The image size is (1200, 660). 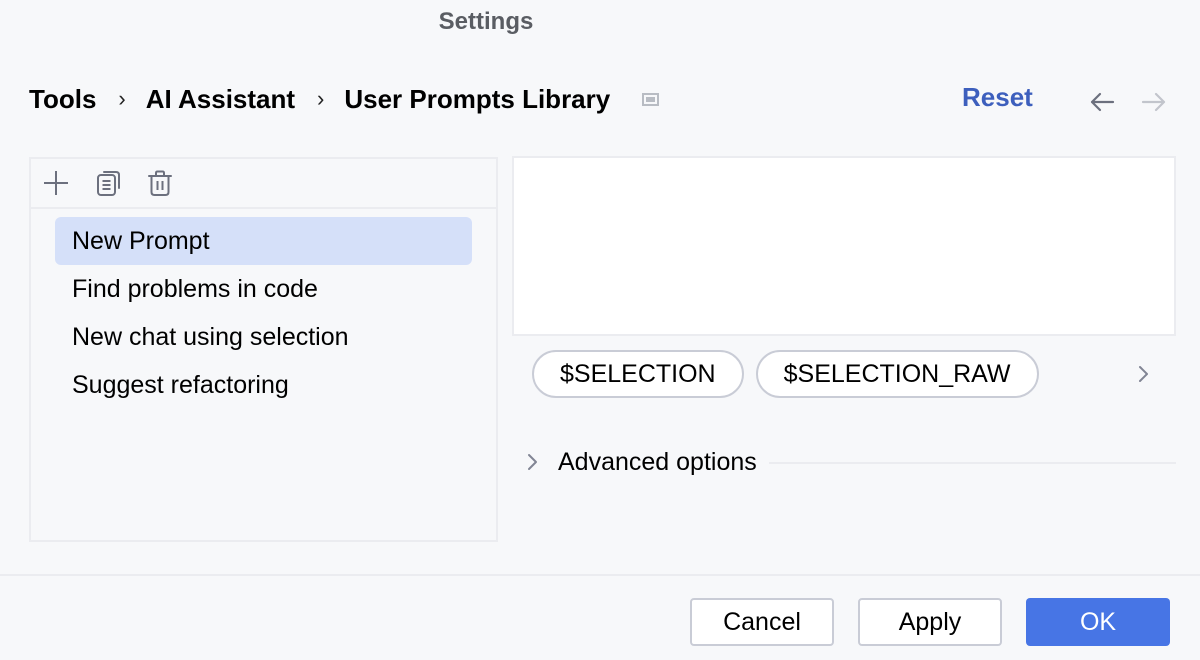 I want to click on section-divider, so click(x=972, y=463).